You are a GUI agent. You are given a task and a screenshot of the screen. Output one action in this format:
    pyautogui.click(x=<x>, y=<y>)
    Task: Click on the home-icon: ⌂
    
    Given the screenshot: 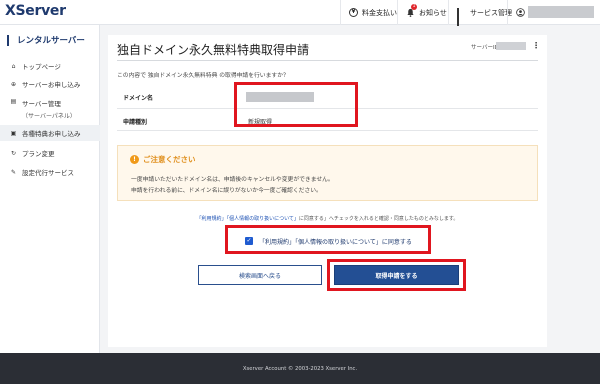 What is the action you would take?
    pyautogui.click(x=13, y=66)
    